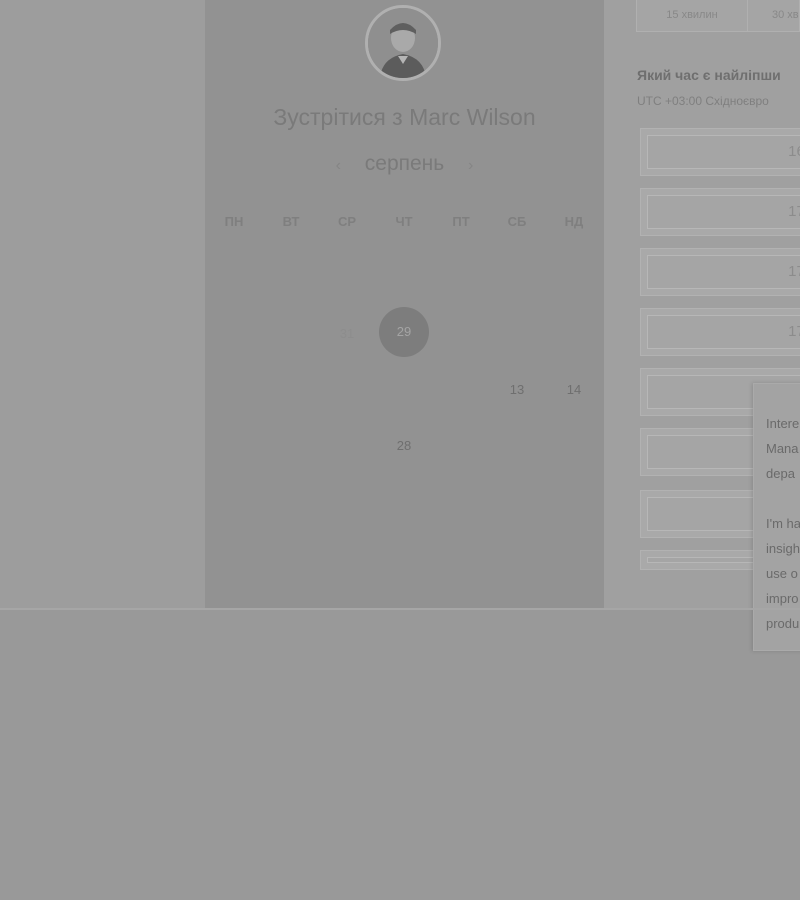 The width and height of the screenshot is (800, 900). I want to click on divider, so click(400, 609).